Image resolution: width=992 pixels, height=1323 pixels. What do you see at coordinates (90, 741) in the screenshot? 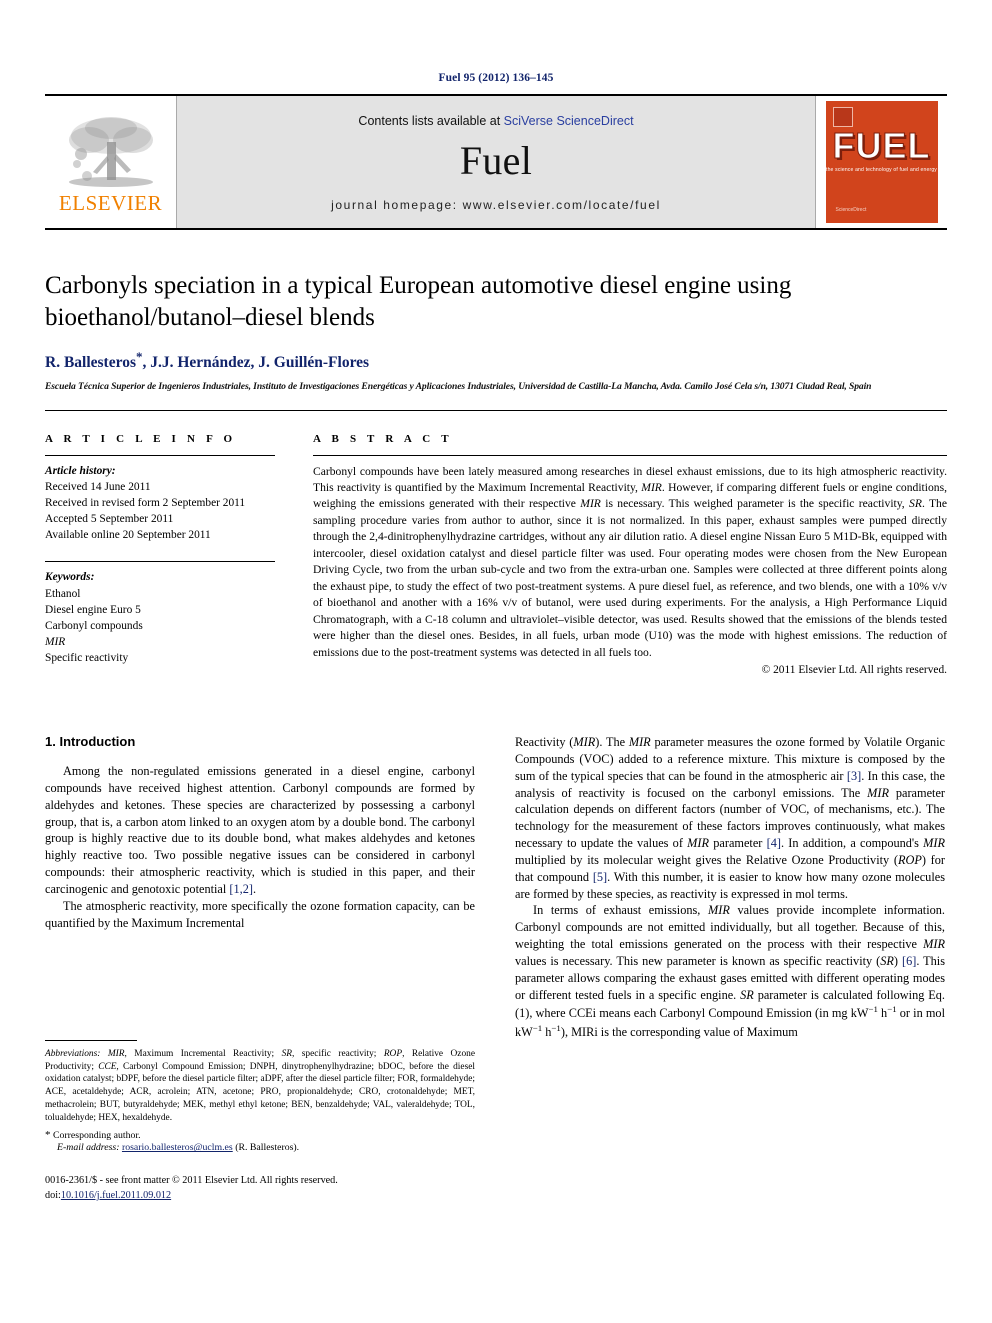
I see `section-heading-introduction: 1. Introduction` at bounding box center [90, 741].